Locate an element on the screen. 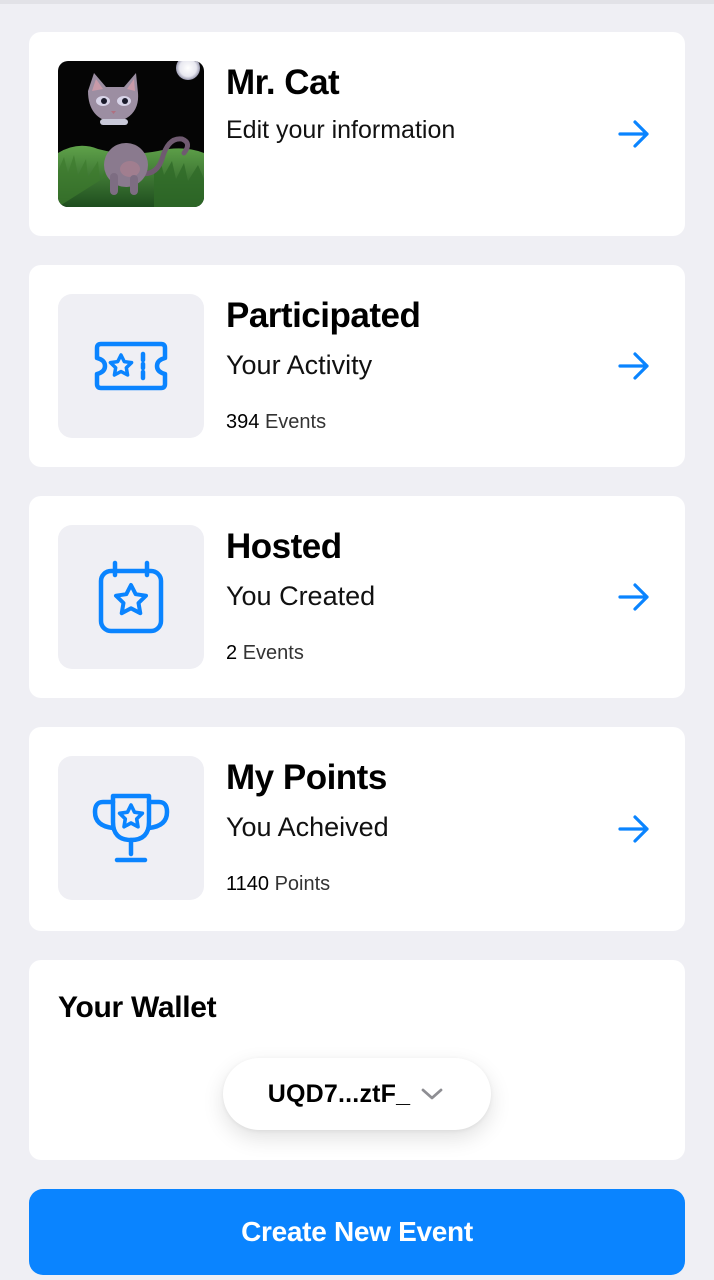  ticket-star-icon is located at coordinates (131, 366).